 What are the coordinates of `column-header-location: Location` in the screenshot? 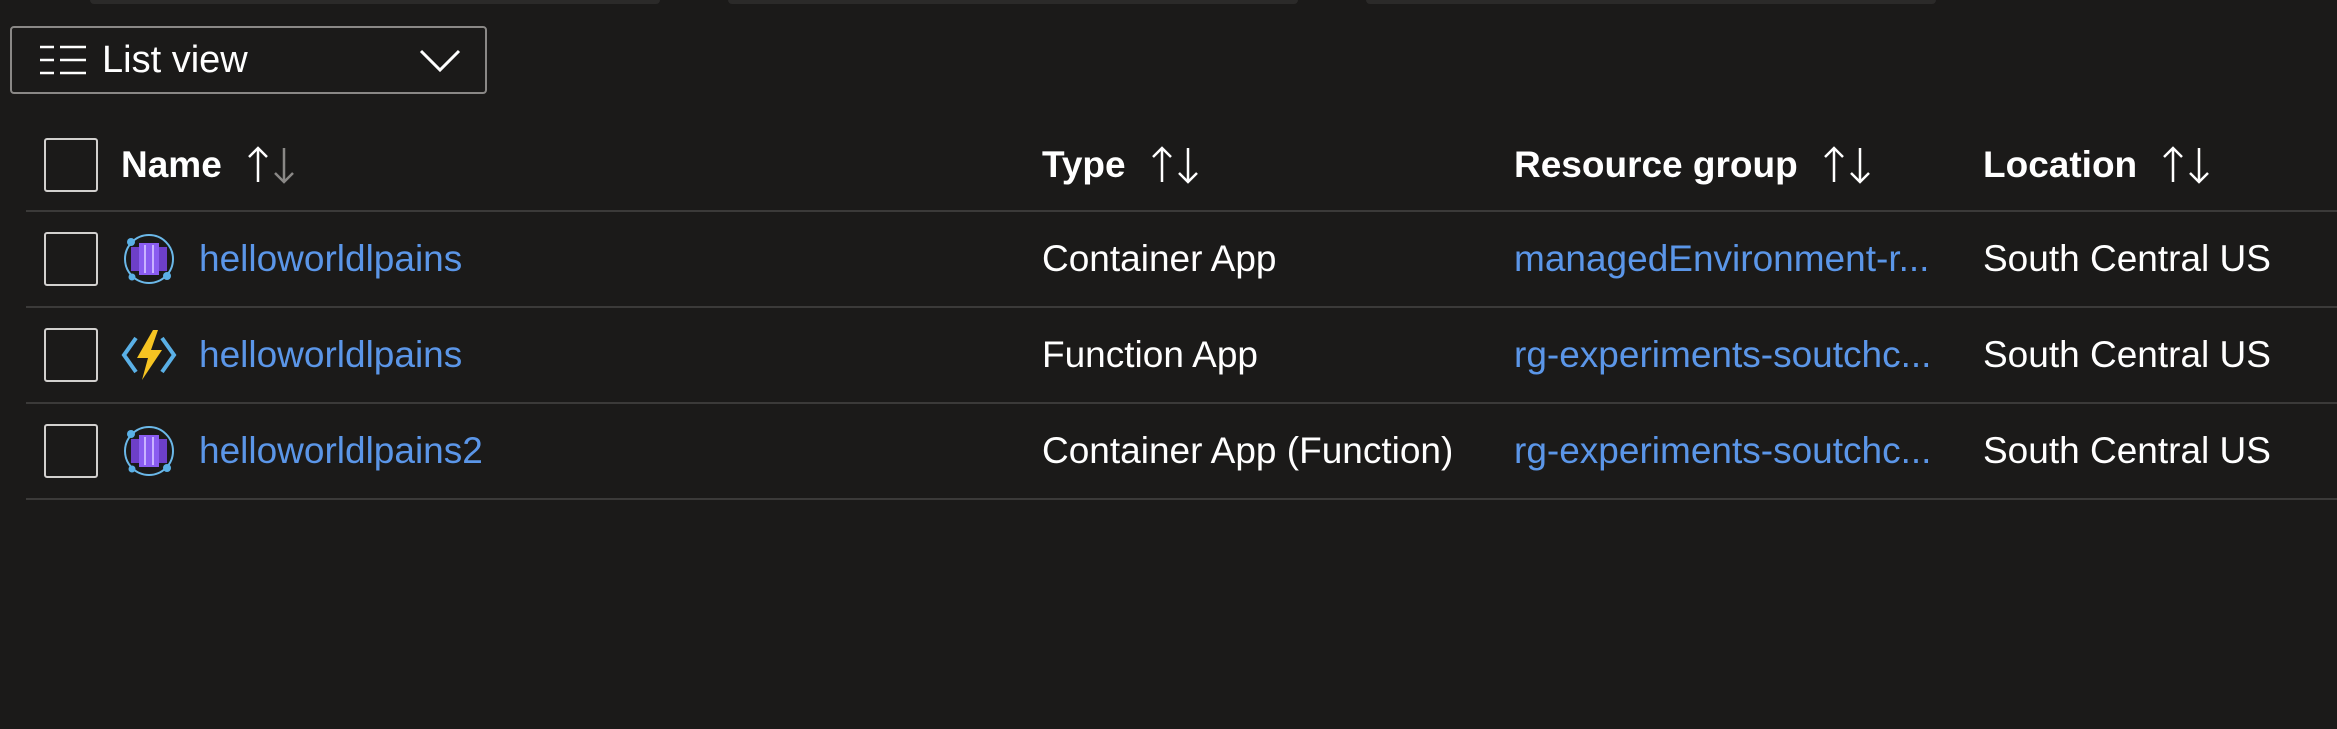 It's located at (2099, 165).